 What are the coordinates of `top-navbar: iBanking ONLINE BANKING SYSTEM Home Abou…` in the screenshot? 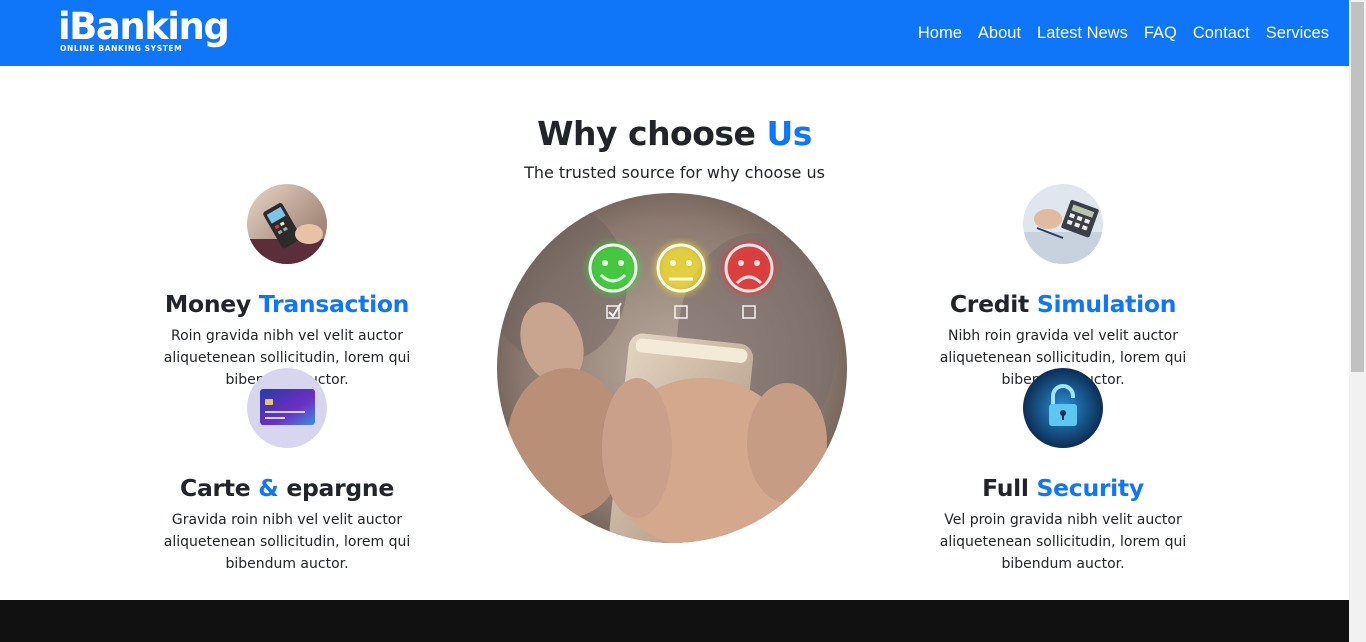 It's located at (674, 33).